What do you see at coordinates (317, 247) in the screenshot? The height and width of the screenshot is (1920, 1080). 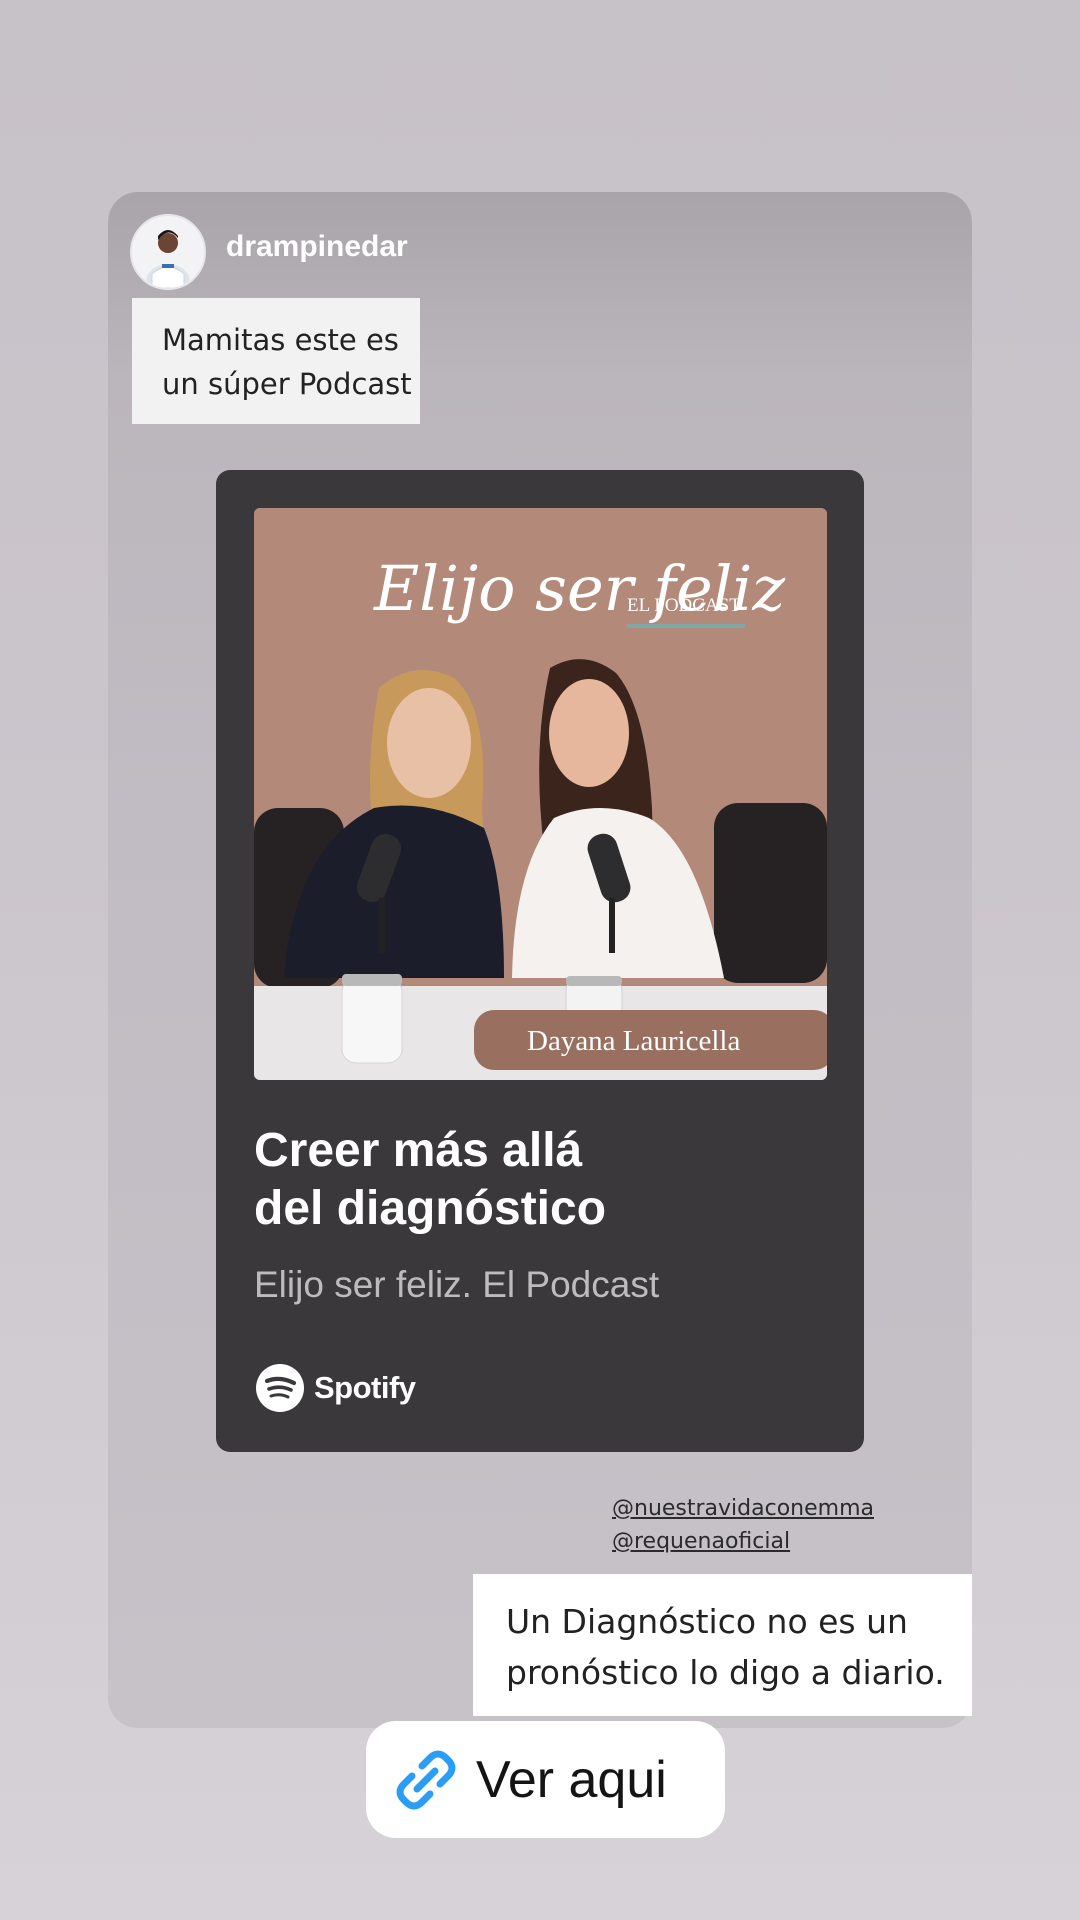 I see `username: drampinedar` at bounding box center [317, 247].